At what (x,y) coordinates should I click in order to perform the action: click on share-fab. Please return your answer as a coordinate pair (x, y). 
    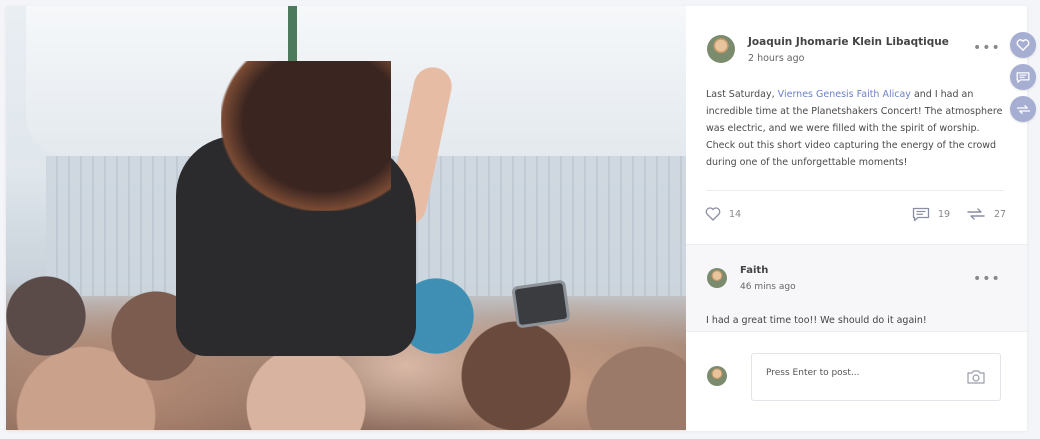
    Looking at the image, I should click on (1023, 109).